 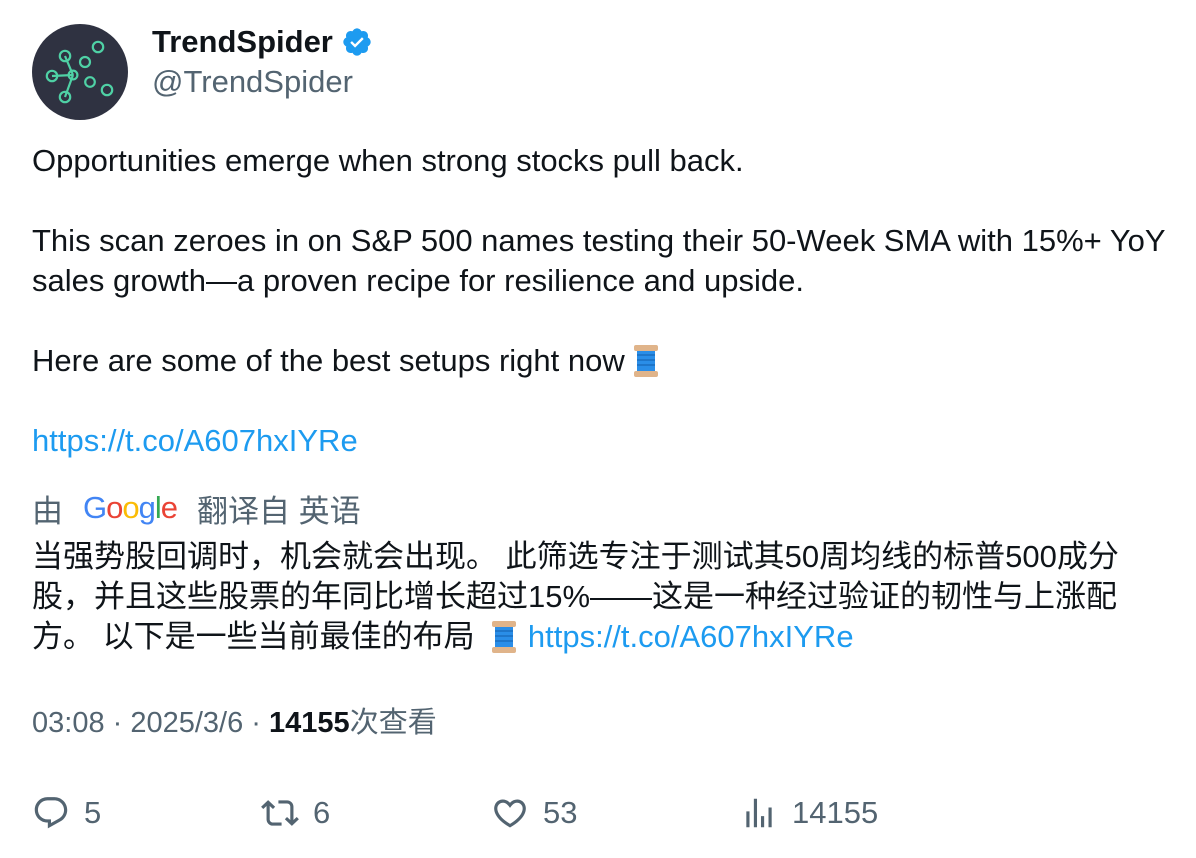 What do you see at coordinates (598, 813) in the screenshot?
I see `action-bar: 5 6 53 14155` at bounding box center [598, 813].